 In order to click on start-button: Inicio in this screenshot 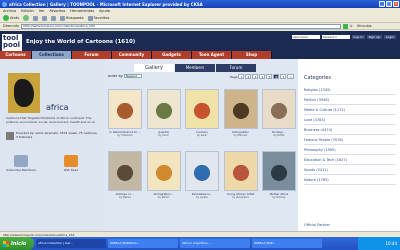, I will do `click(17, 243)`.